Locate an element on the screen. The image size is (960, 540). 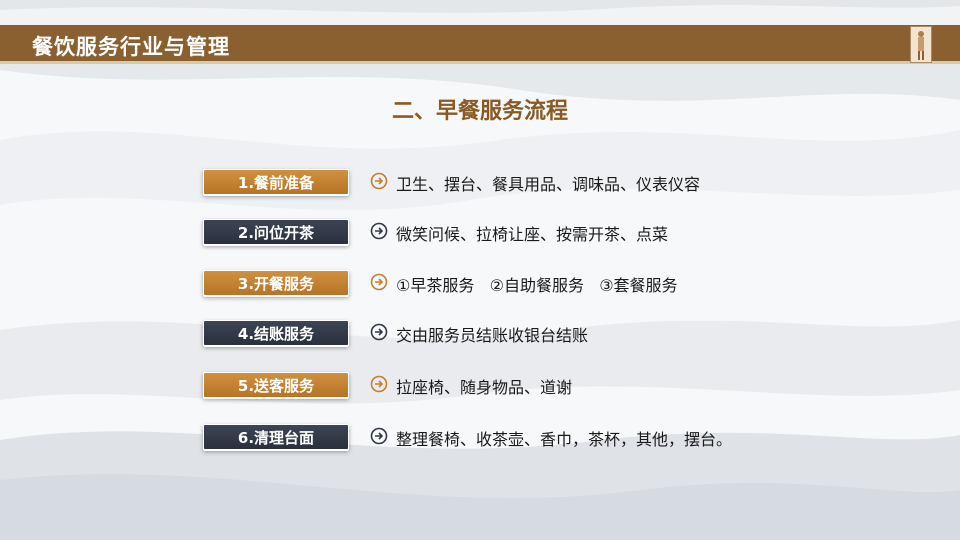
step-desc-3: ①早茶服务 ②自助餐服务 ③套餐服务 is located at coordinates (537, 285).